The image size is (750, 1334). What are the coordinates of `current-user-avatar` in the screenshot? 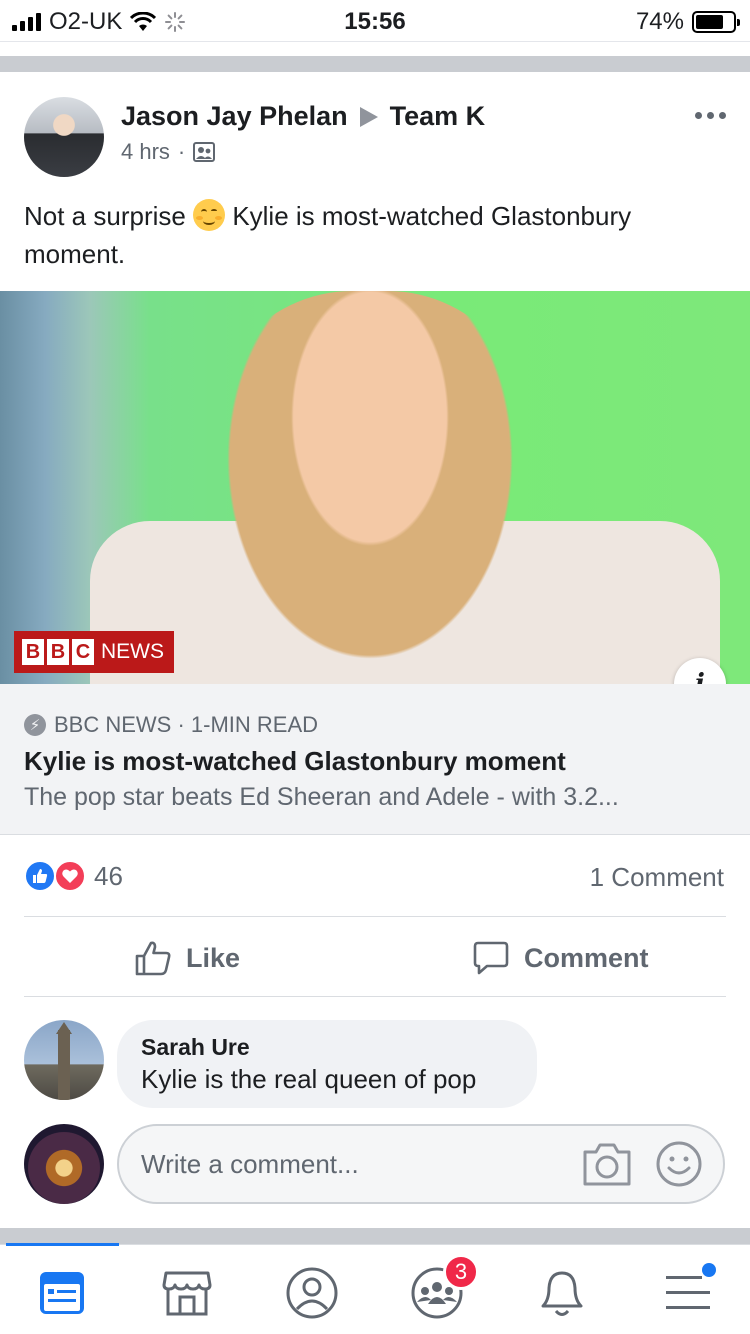 It's located at (64, 1164).